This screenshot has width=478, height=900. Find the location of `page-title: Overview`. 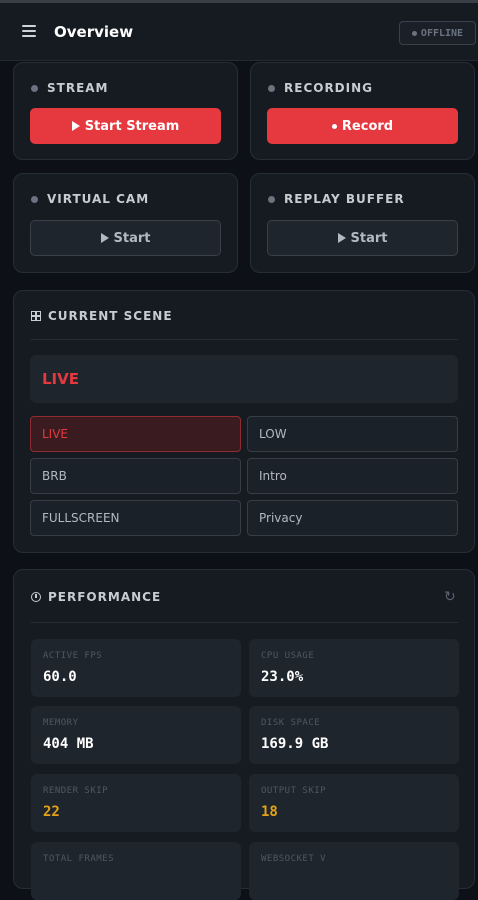

page-title: Overview is located at coordinates (94, 32).